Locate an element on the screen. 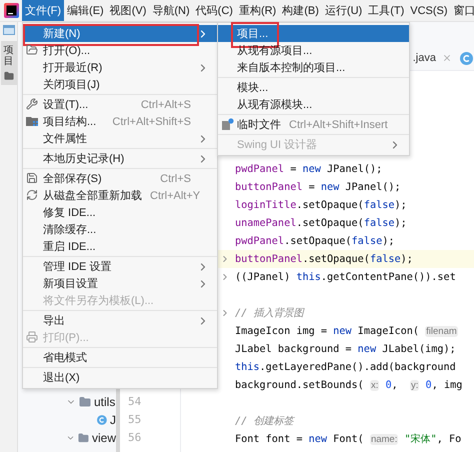  editor-tab: .java is located at coordinates (432, 58).